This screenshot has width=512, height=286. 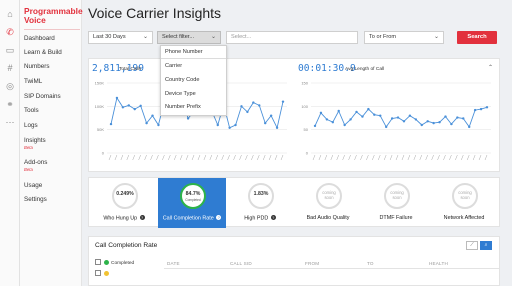 What do you see at coordinates (241, 263) in the screenshot?
I see `column-call-sid: CALL SID` at bounding box center [241, 263].